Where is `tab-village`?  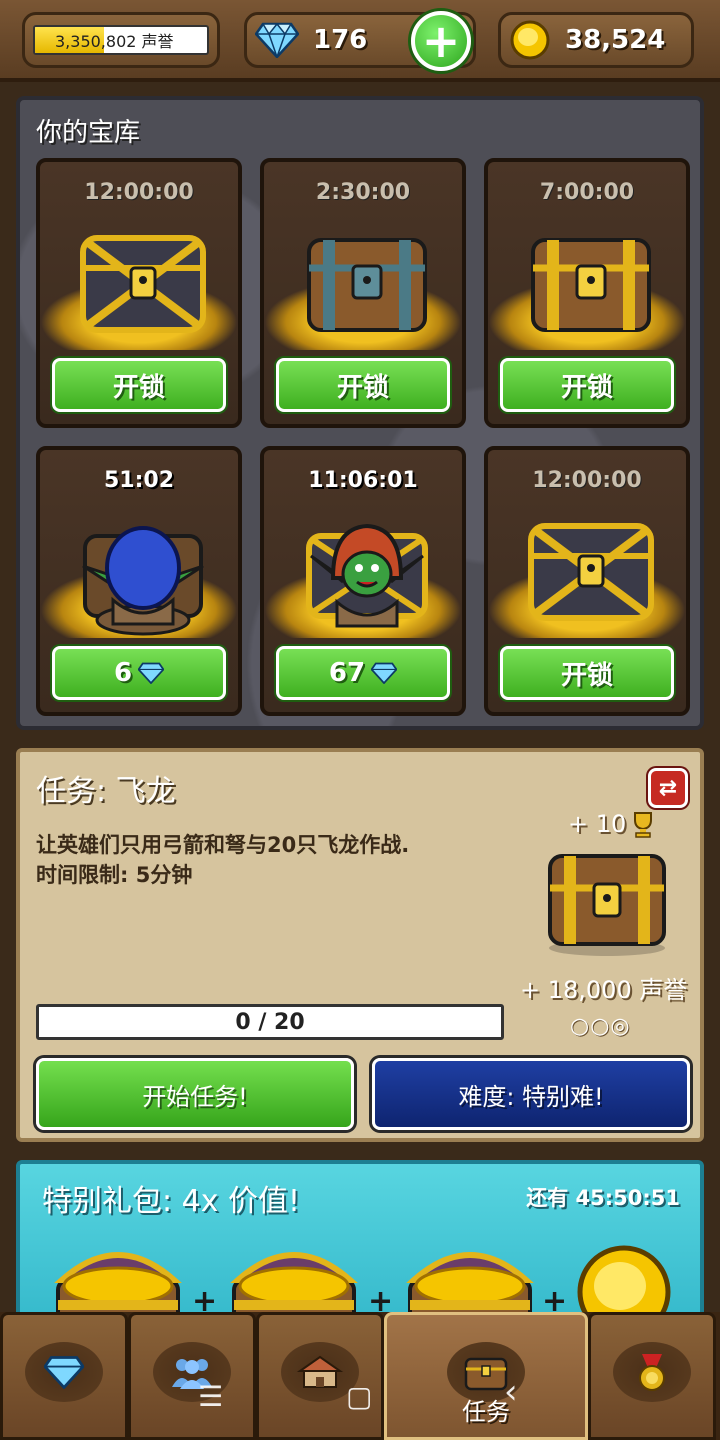 tab-village is located at coordinates (320, 1376).